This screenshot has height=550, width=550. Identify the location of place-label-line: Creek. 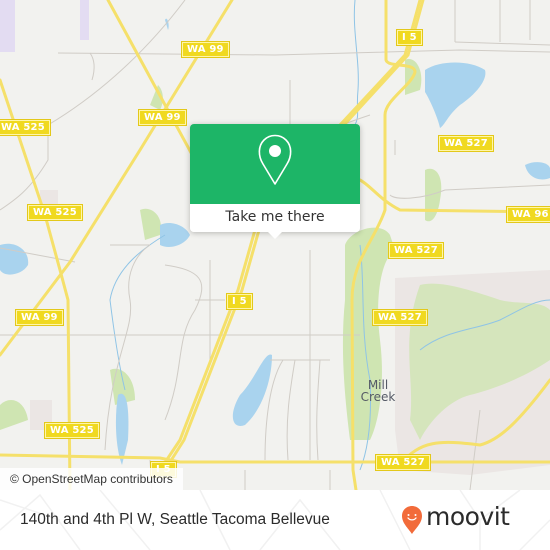
(378, 397).